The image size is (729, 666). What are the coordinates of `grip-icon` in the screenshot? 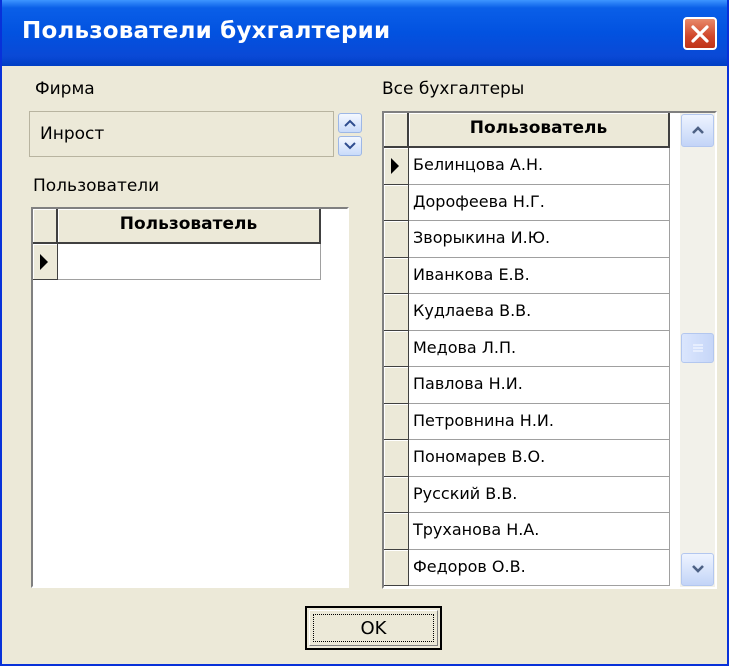 It's located at (698, 348).